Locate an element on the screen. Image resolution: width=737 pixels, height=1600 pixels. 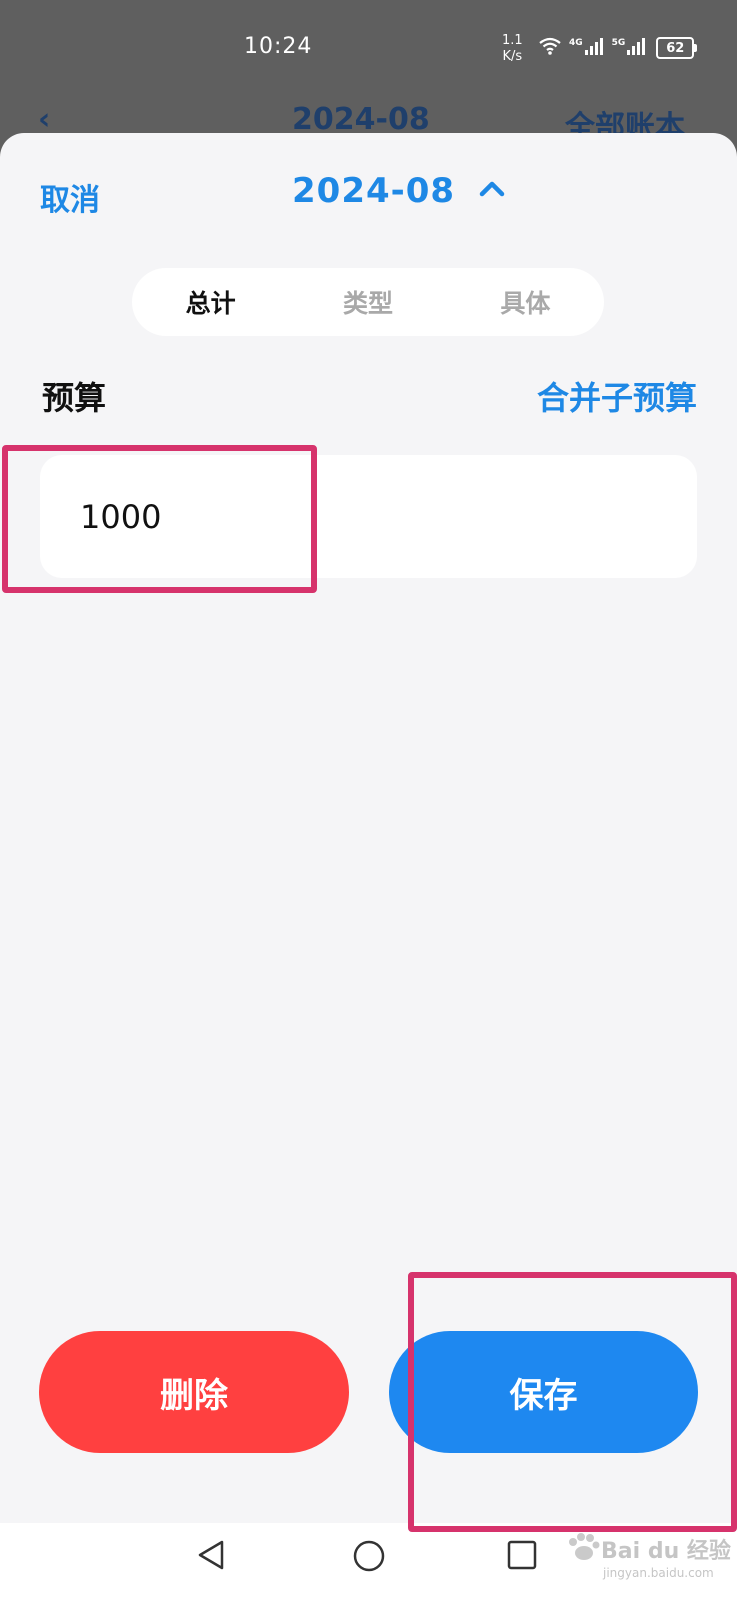
chevron-up-icon is located at coordinates (492, 191).